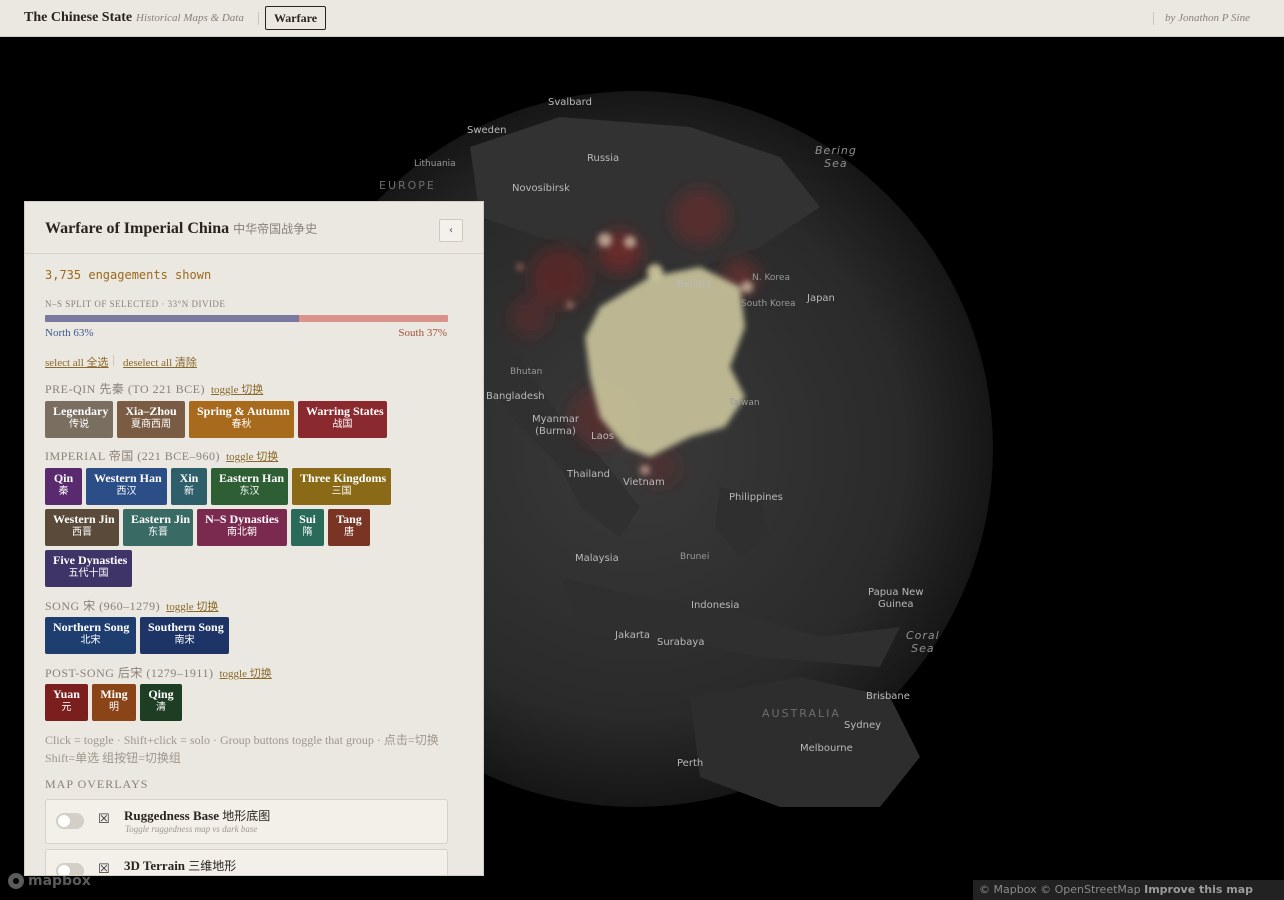  I want to click on map-label-bangladesh: Bangladesh, so click(515, 396).